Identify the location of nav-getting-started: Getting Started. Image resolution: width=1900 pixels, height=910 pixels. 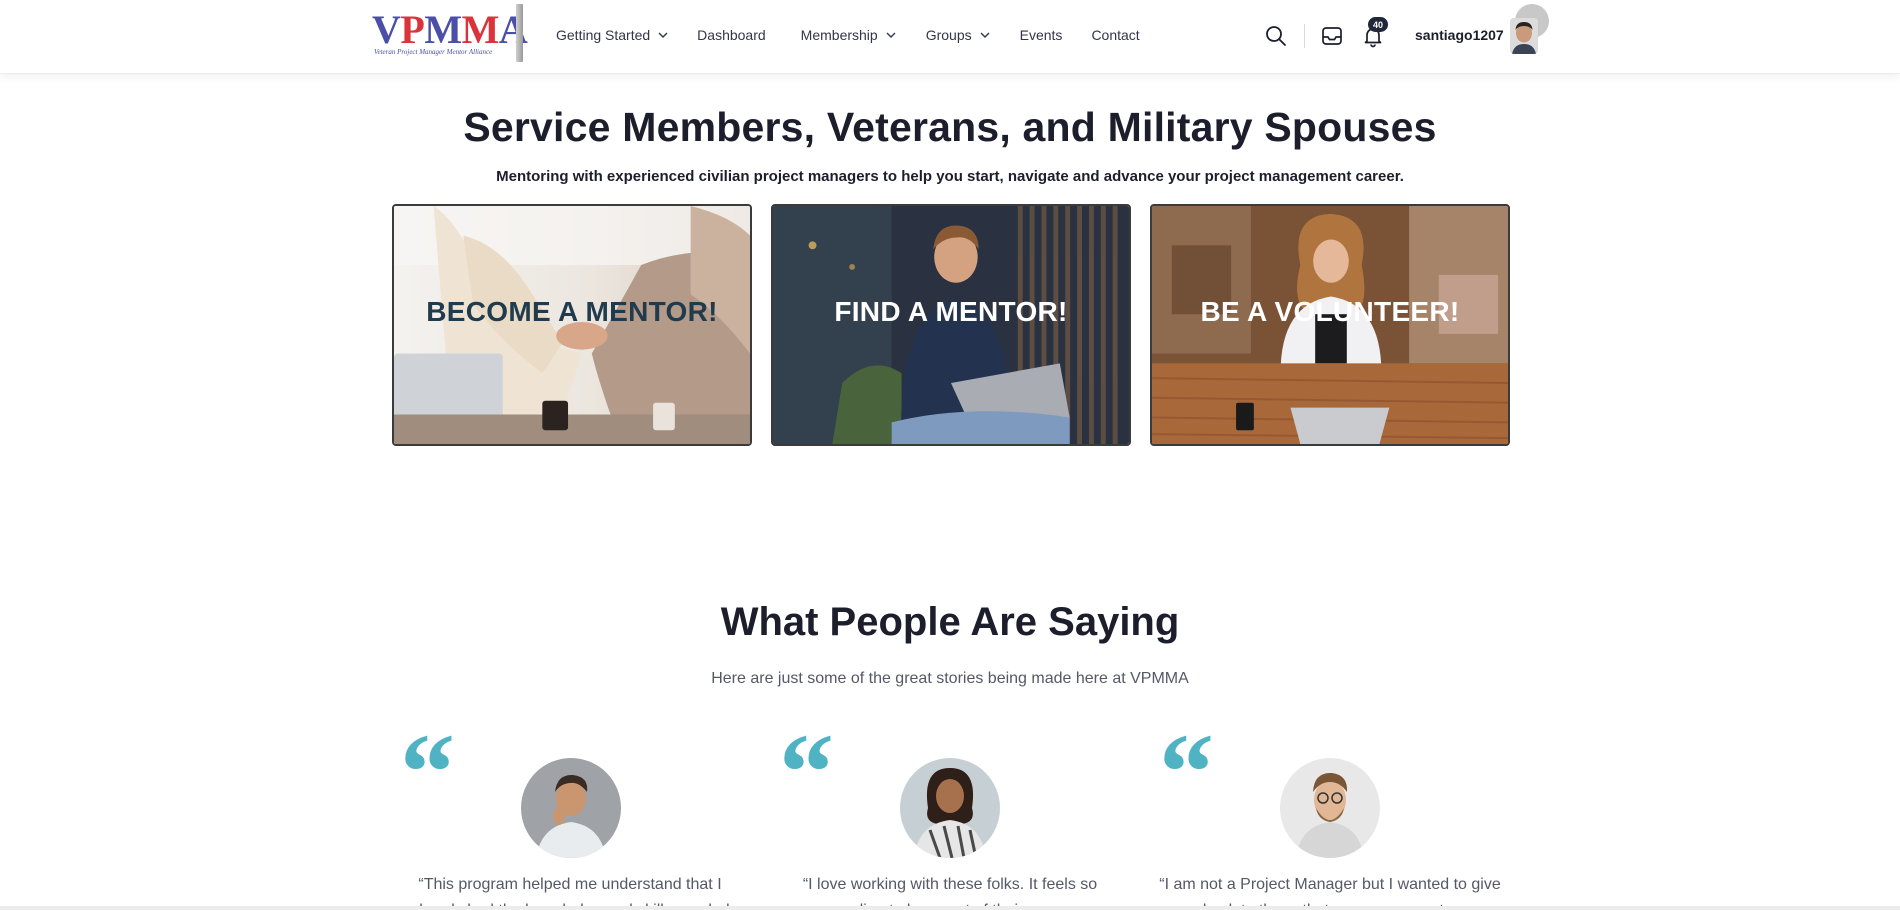
(612, 35).